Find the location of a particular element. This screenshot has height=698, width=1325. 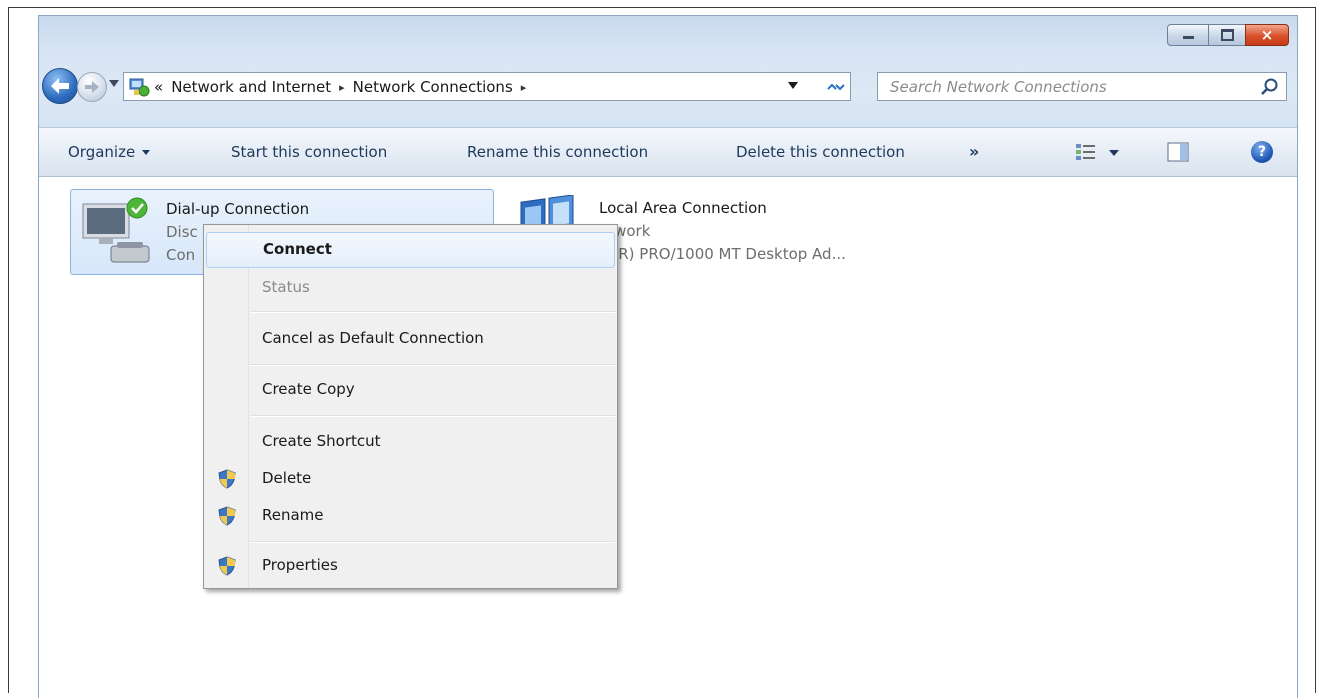

more-commands-button: » is located at coordinates (974, 151).